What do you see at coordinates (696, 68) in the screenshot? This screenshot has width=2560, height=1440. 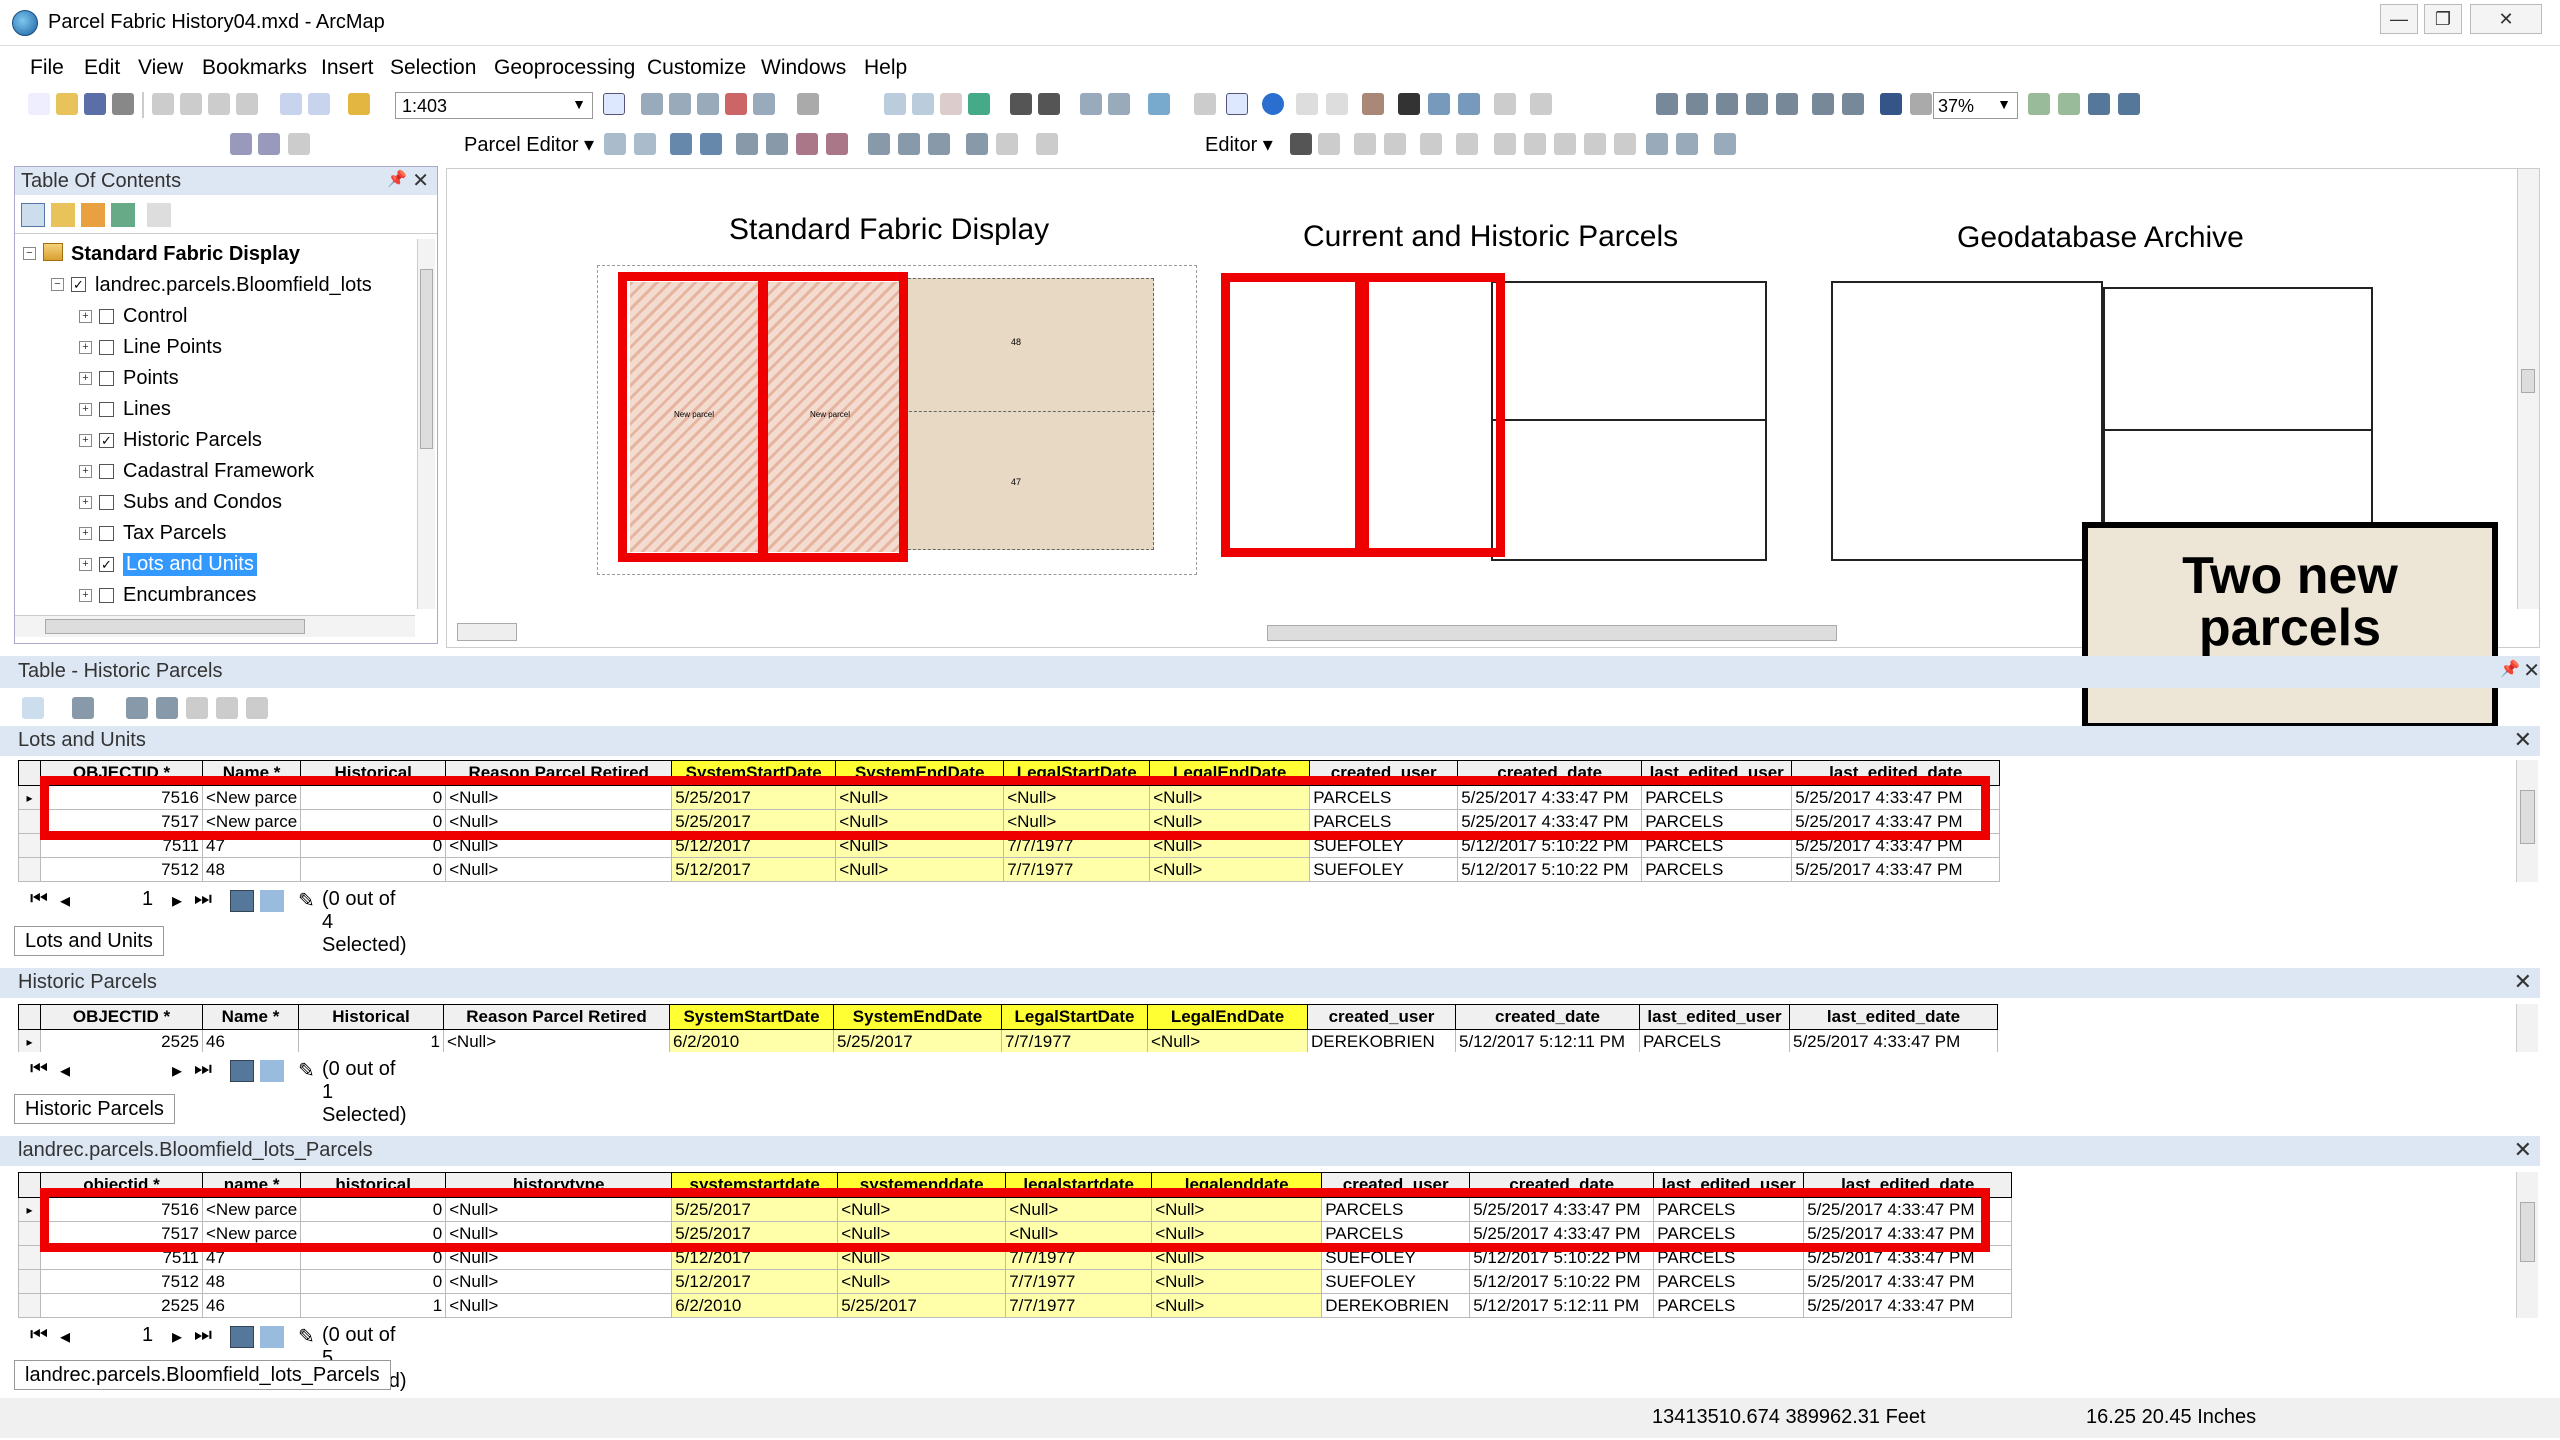 I see `menu-customize: Customize` at bounding box center [696, 68].